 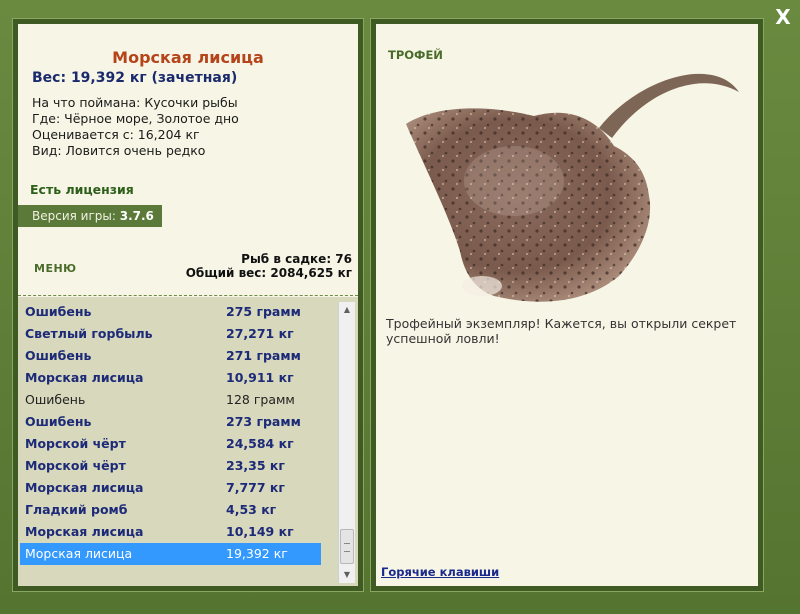 What do you see at coordinates (55, 268) in the screenshot?
I see `menu-button: МЕНЮ` at bounding box center [55, 268].